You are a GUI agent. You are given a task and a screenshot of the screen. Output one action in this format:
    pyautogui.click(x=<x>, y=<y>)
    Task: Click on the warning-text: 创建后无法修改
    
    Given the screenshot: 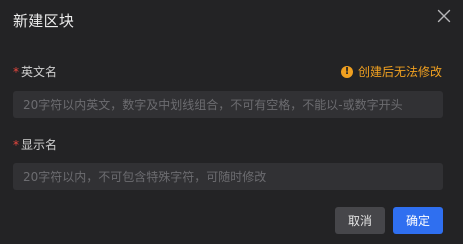 What is the action you would take?
    pyautogui.click(x=399, y=72)
    